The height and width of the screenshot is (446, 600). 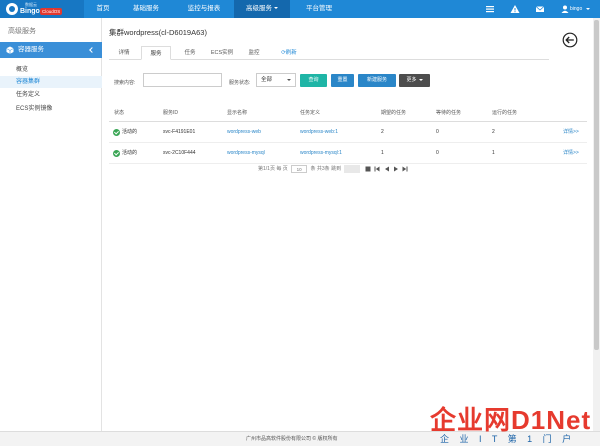 I want to click on tab-bar: 详情 服务 任务 ECS实例 监控 ⟳刷新, so click(x=329, y=53).